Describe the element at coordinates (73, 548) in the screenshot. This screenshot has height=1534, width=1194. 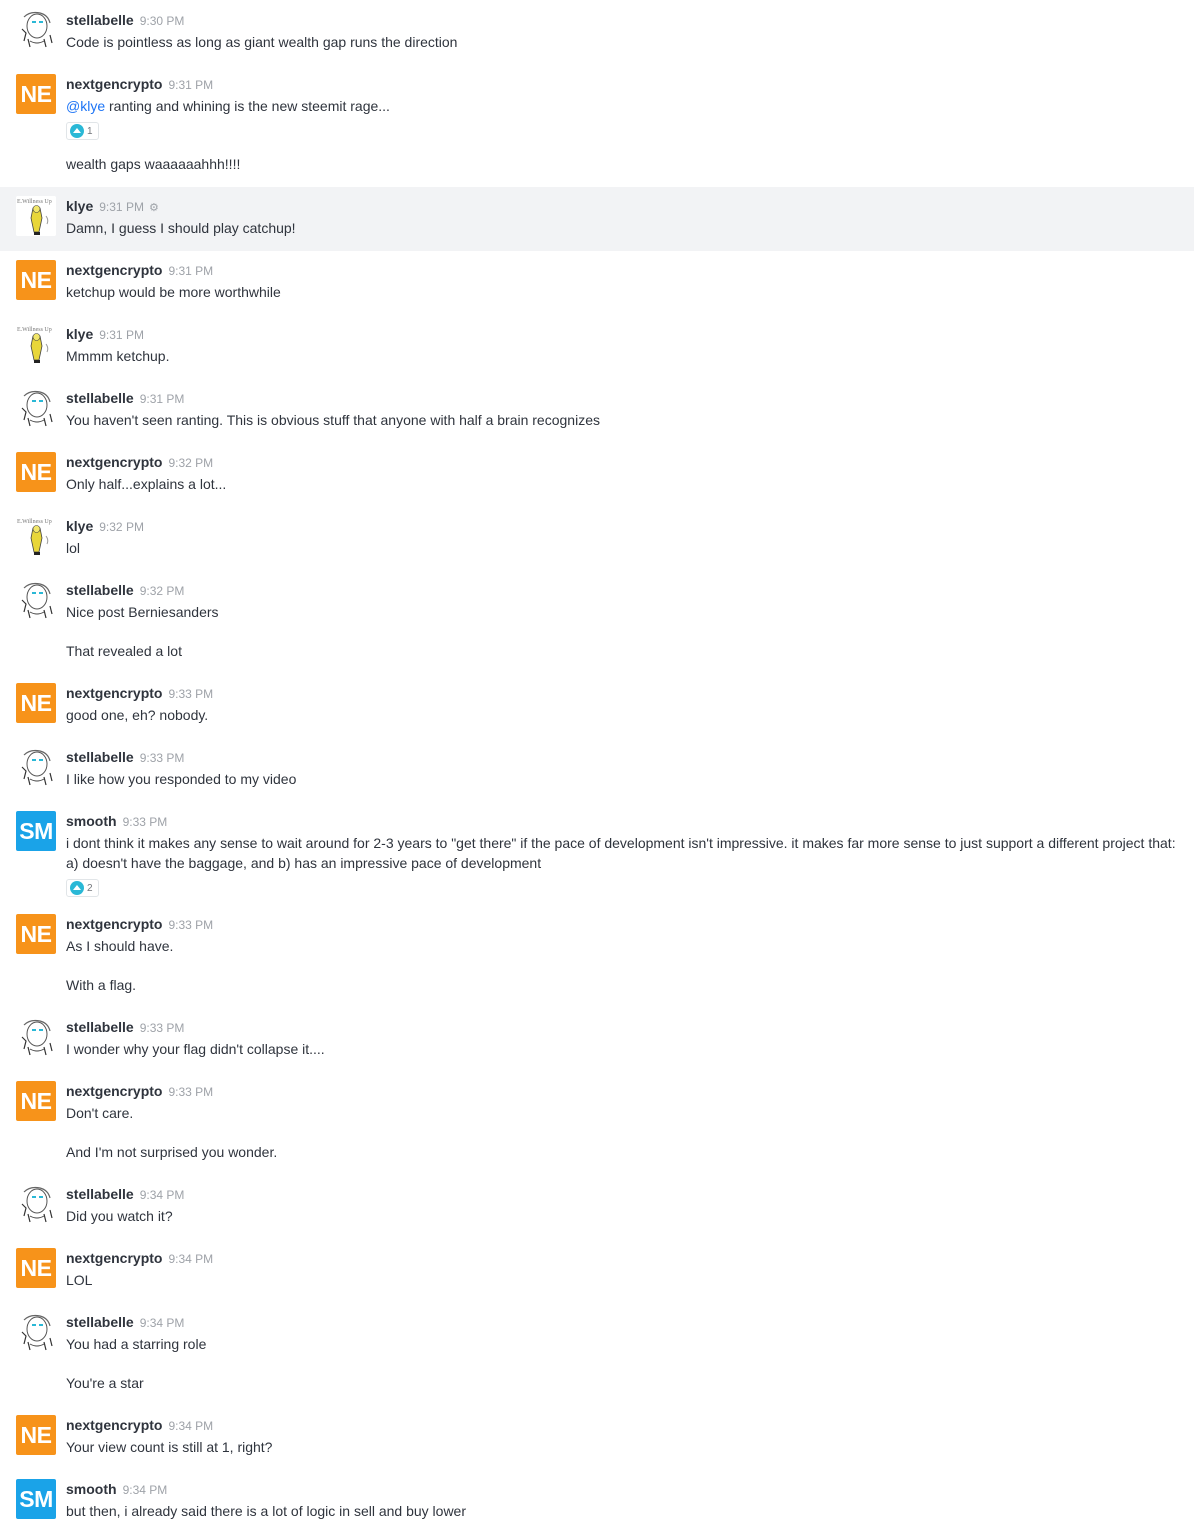
I see `message-text: lol` at that location.